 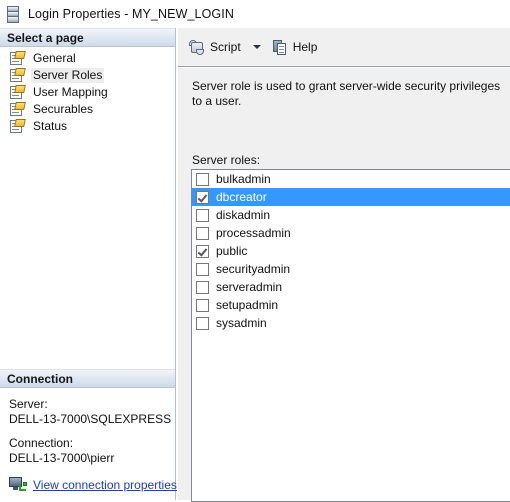 I want to click on help-button: Help, so click(x=295, y=47).